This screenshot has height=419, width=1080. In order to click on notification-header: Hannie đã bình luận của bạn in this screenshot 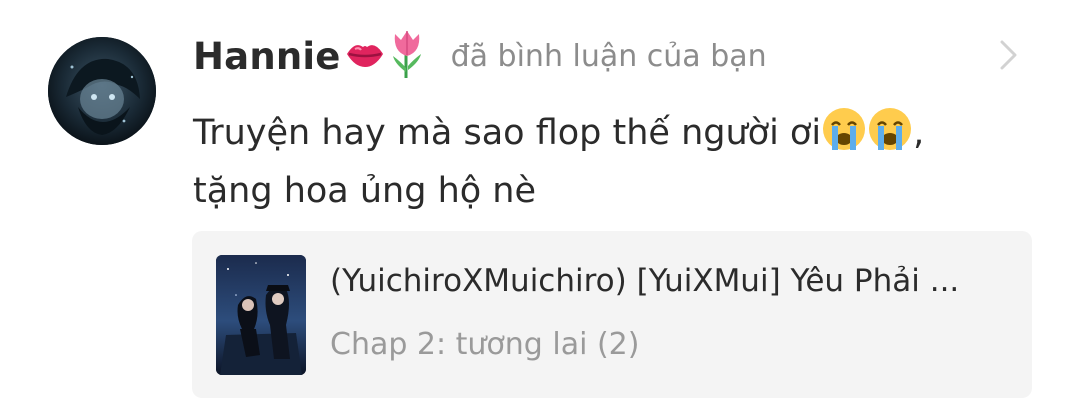, I will do `click(480, 56)`.